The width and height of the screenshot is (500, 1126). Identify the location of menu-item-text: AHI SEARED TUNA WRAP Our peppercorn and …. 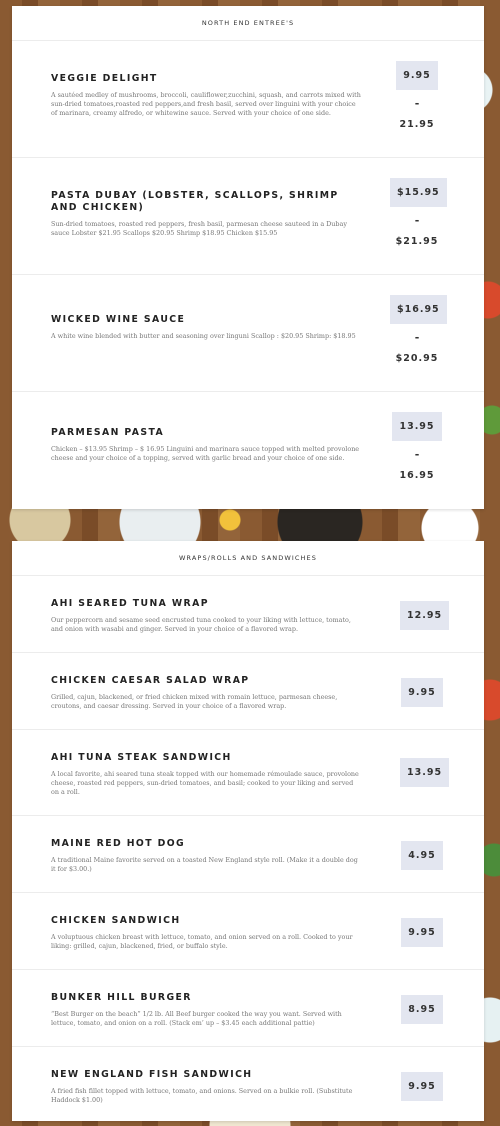
(206, 616).